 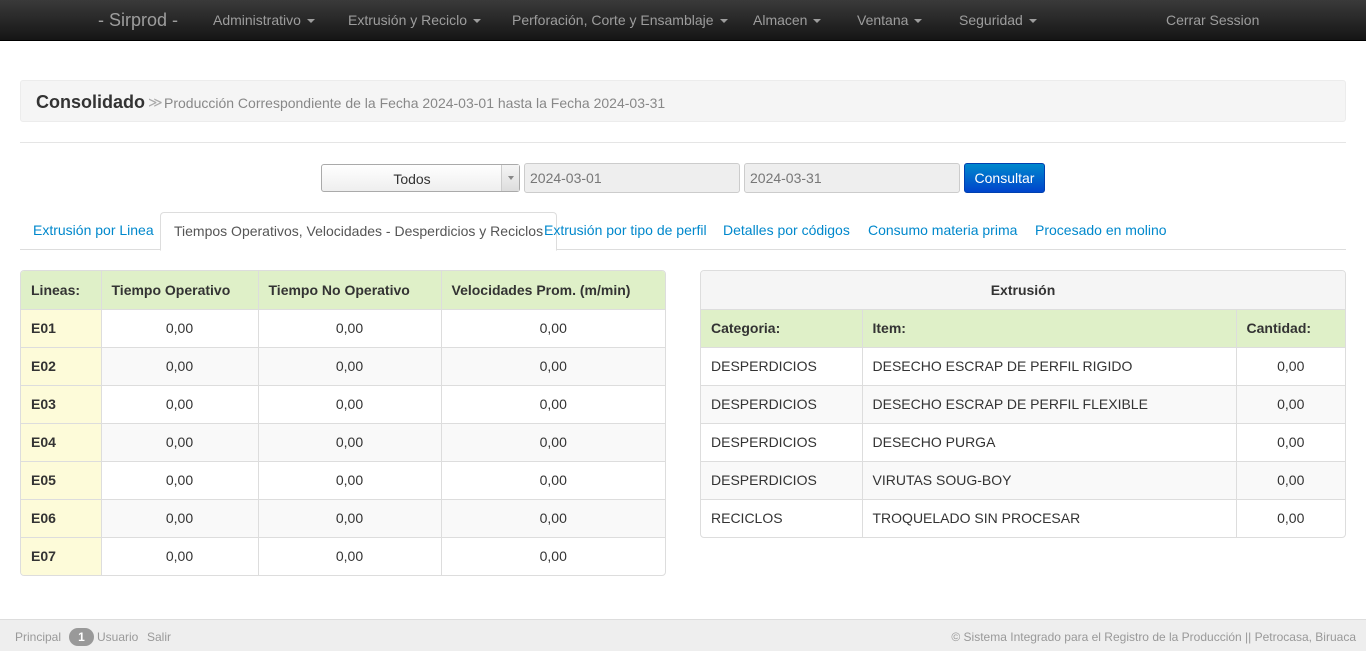 I want to click on footer-exit-link: Salir, so click(x=159, y=637).